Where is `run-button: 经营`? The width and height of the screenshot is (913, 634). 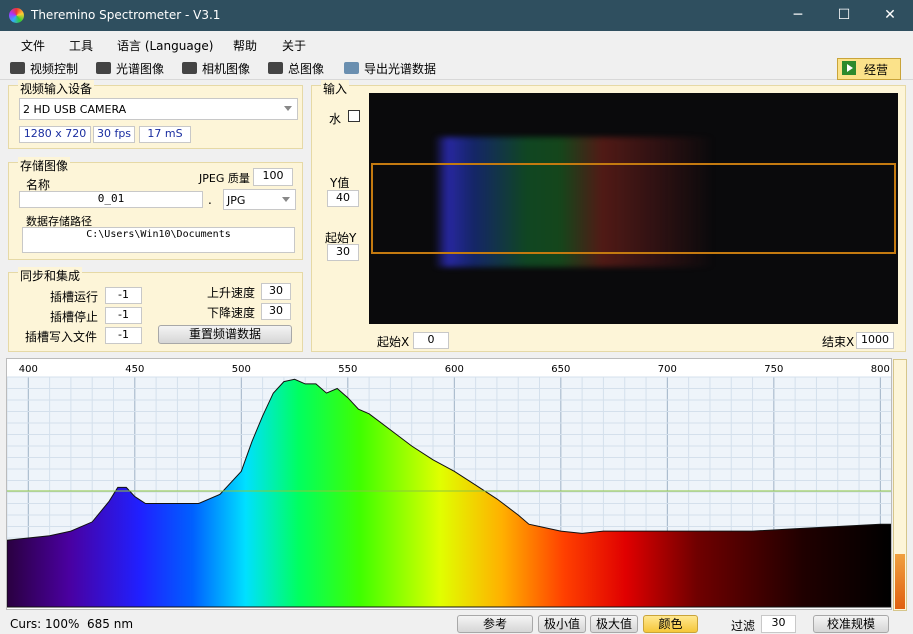 run-button: 经营 is located at coordinates (869, 69).